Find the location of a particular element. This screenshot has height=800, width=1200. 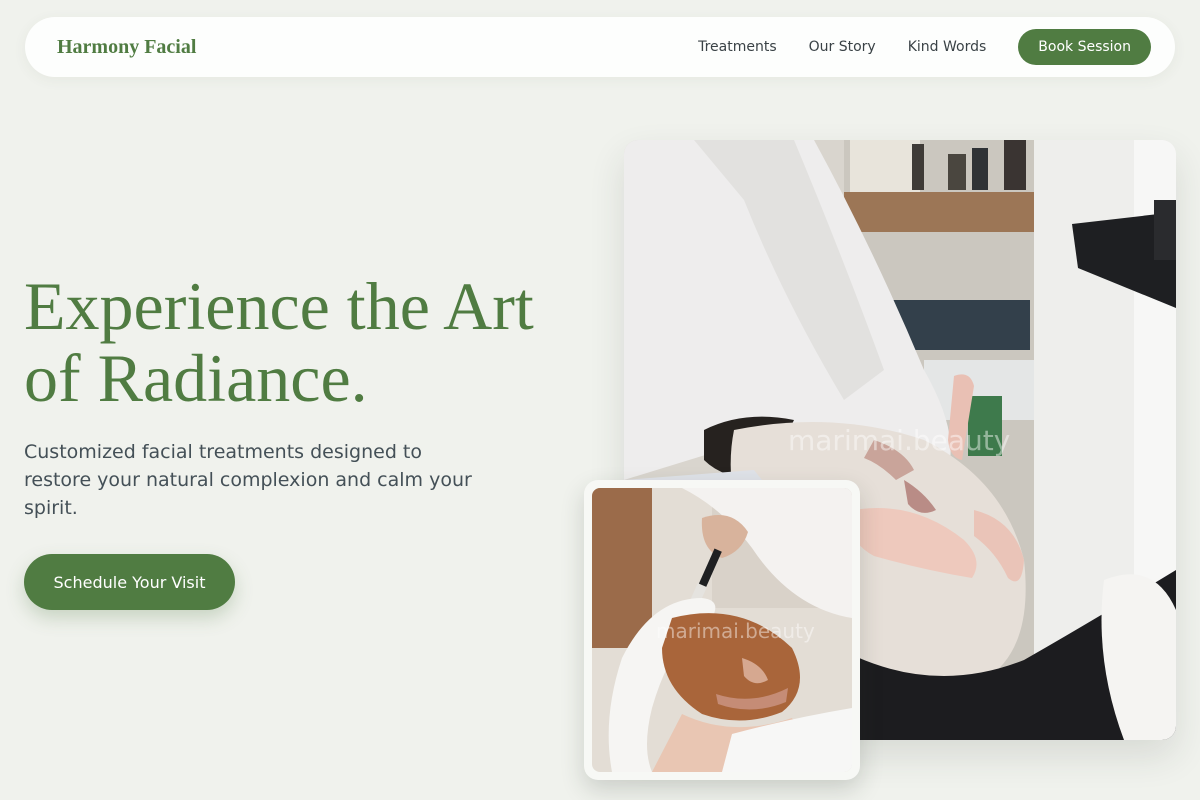

secondary-photo-frame: marimai.beauty is located at coordinates (722, 630).